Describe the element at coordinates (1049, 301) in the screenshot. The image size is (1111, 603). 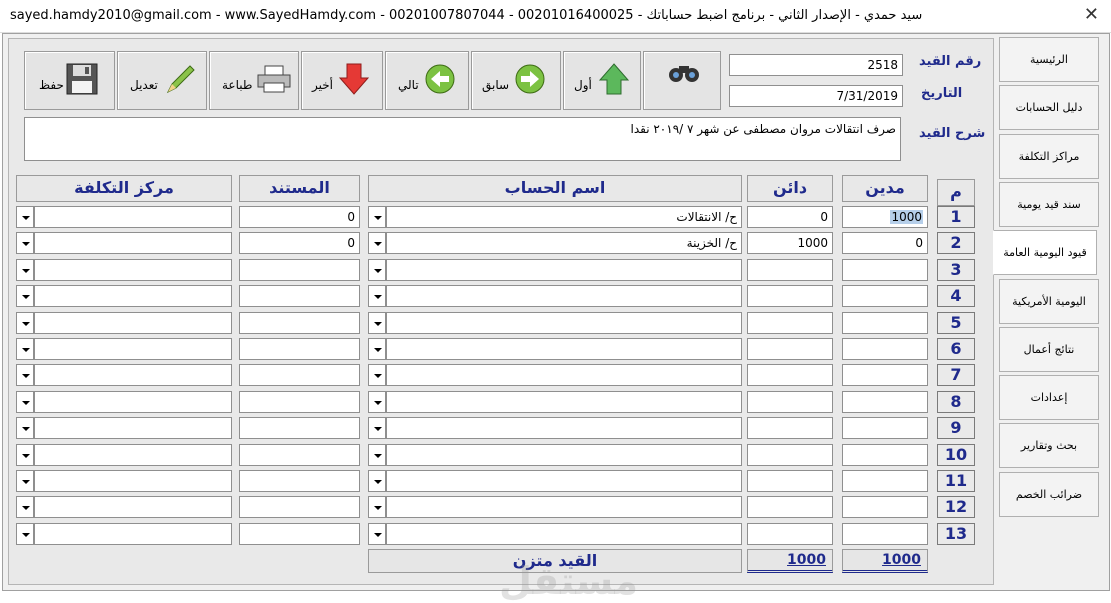
I see `sidebar-item: اليومية الأمريكية` at that location.